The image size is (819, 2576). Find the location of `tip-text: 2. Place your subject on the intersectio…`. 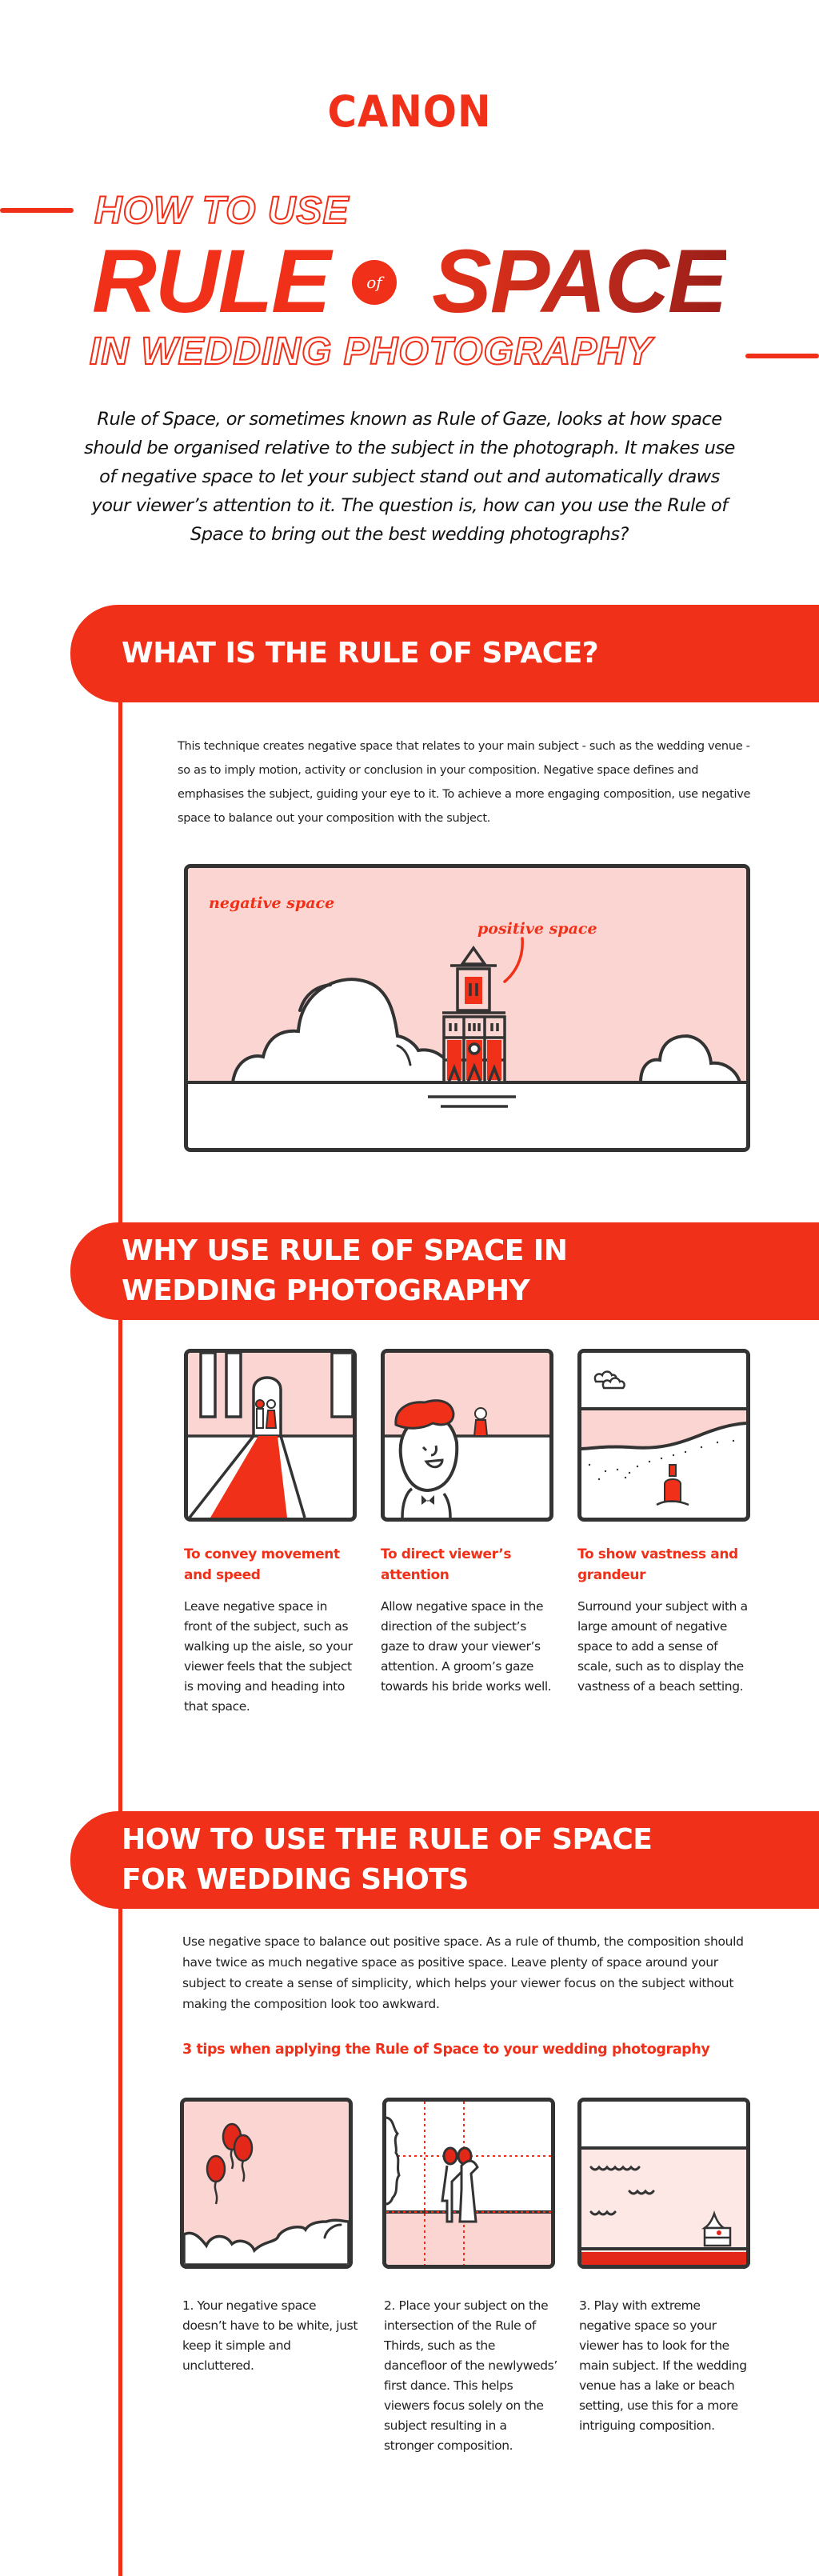

tip-text: 2. Place your subject on the intersectio… is located at coordinates (470, 2375).